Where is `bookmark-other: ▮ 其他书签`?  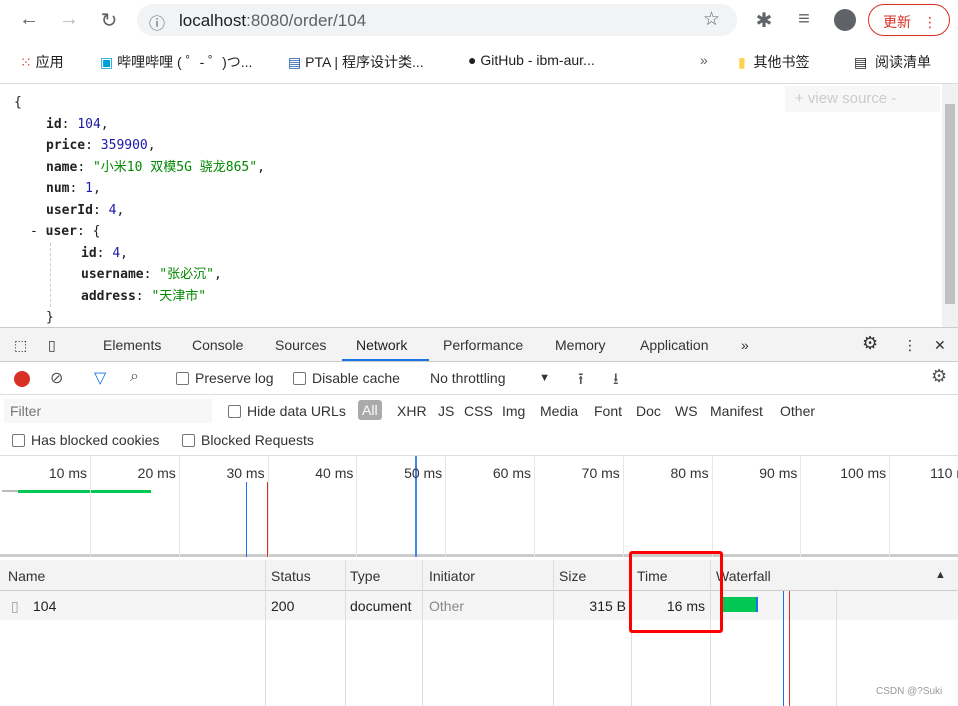 bookmark-other: ▮ 其他书签 is located at coordinates (774, 62).